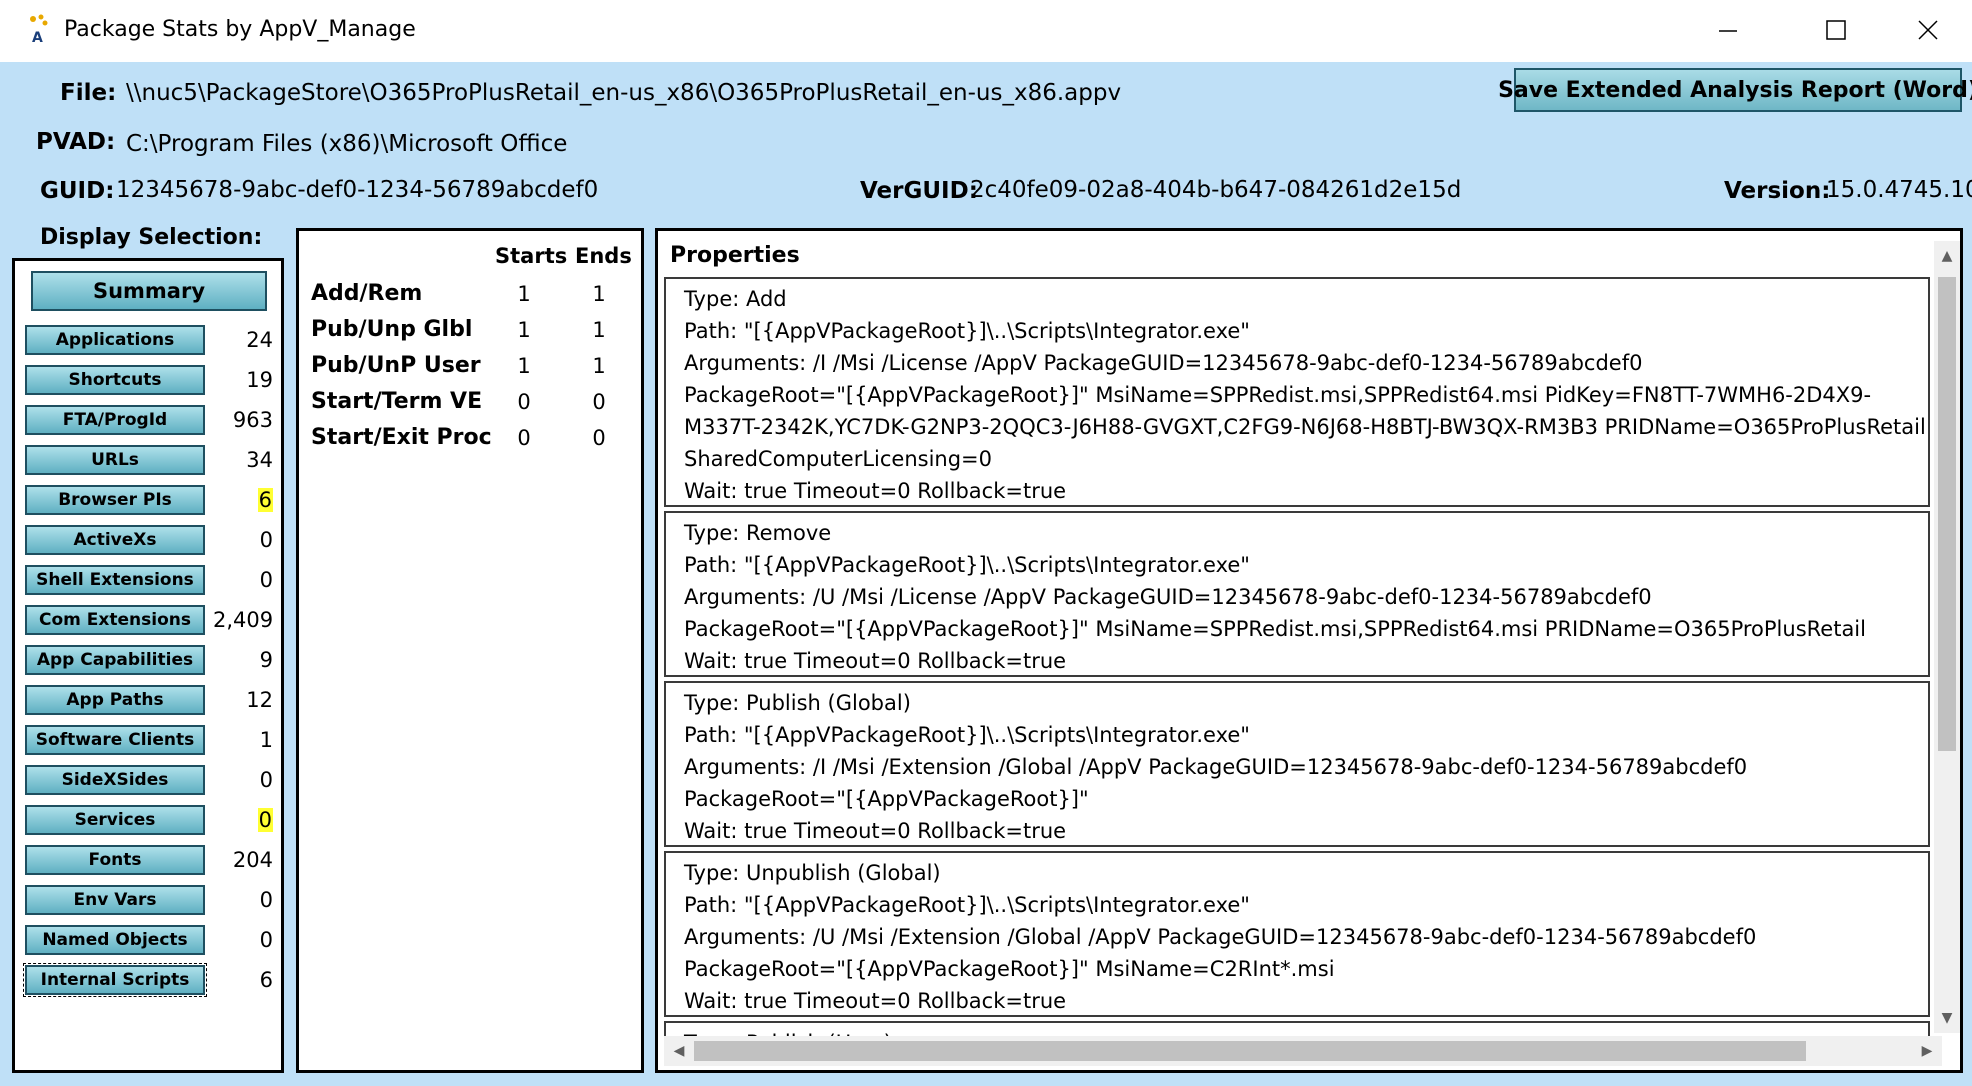  I want to click on minimize-icon, so click(1728, 31).